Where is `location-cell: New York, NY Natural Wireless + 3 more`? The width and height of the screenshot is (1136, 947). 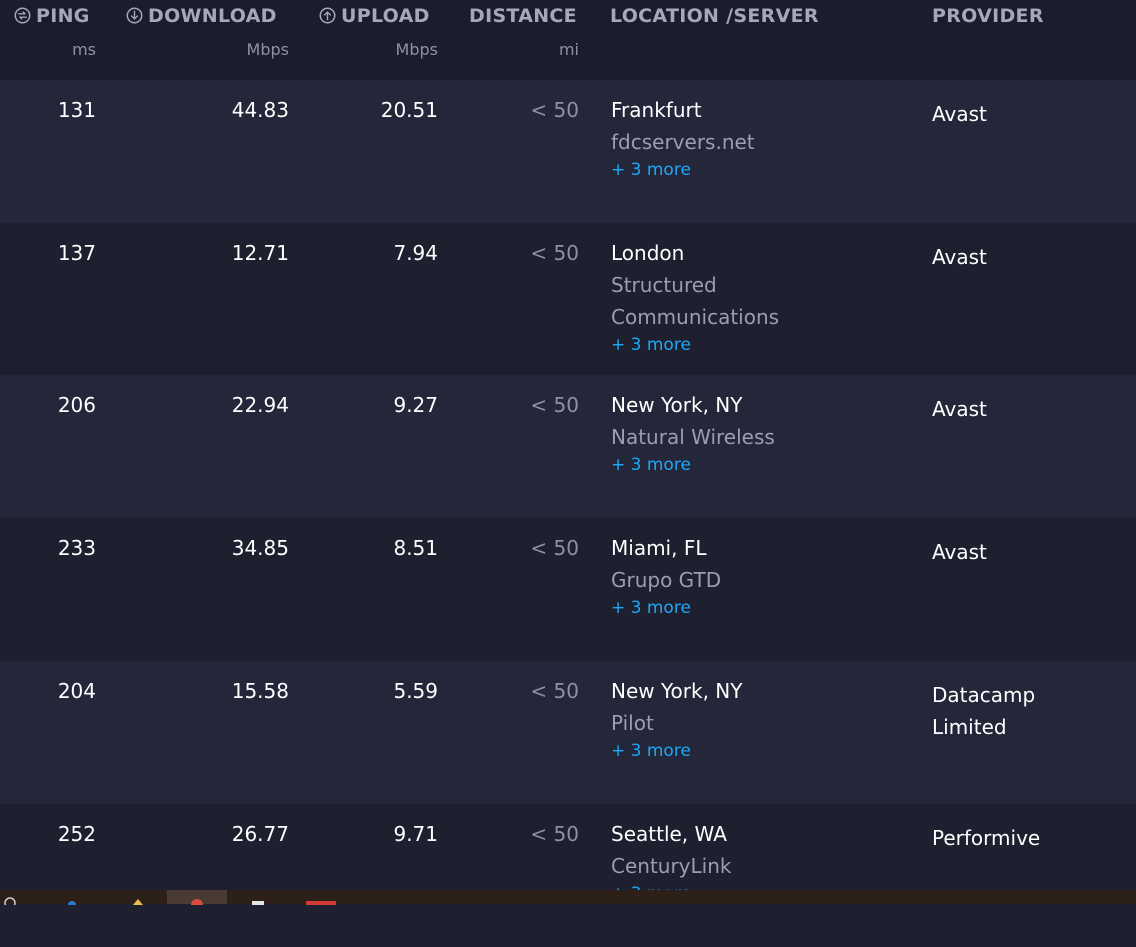 location-cell: New York, NY Natural Wireless + 3 more is located at coordinates (761, 435).